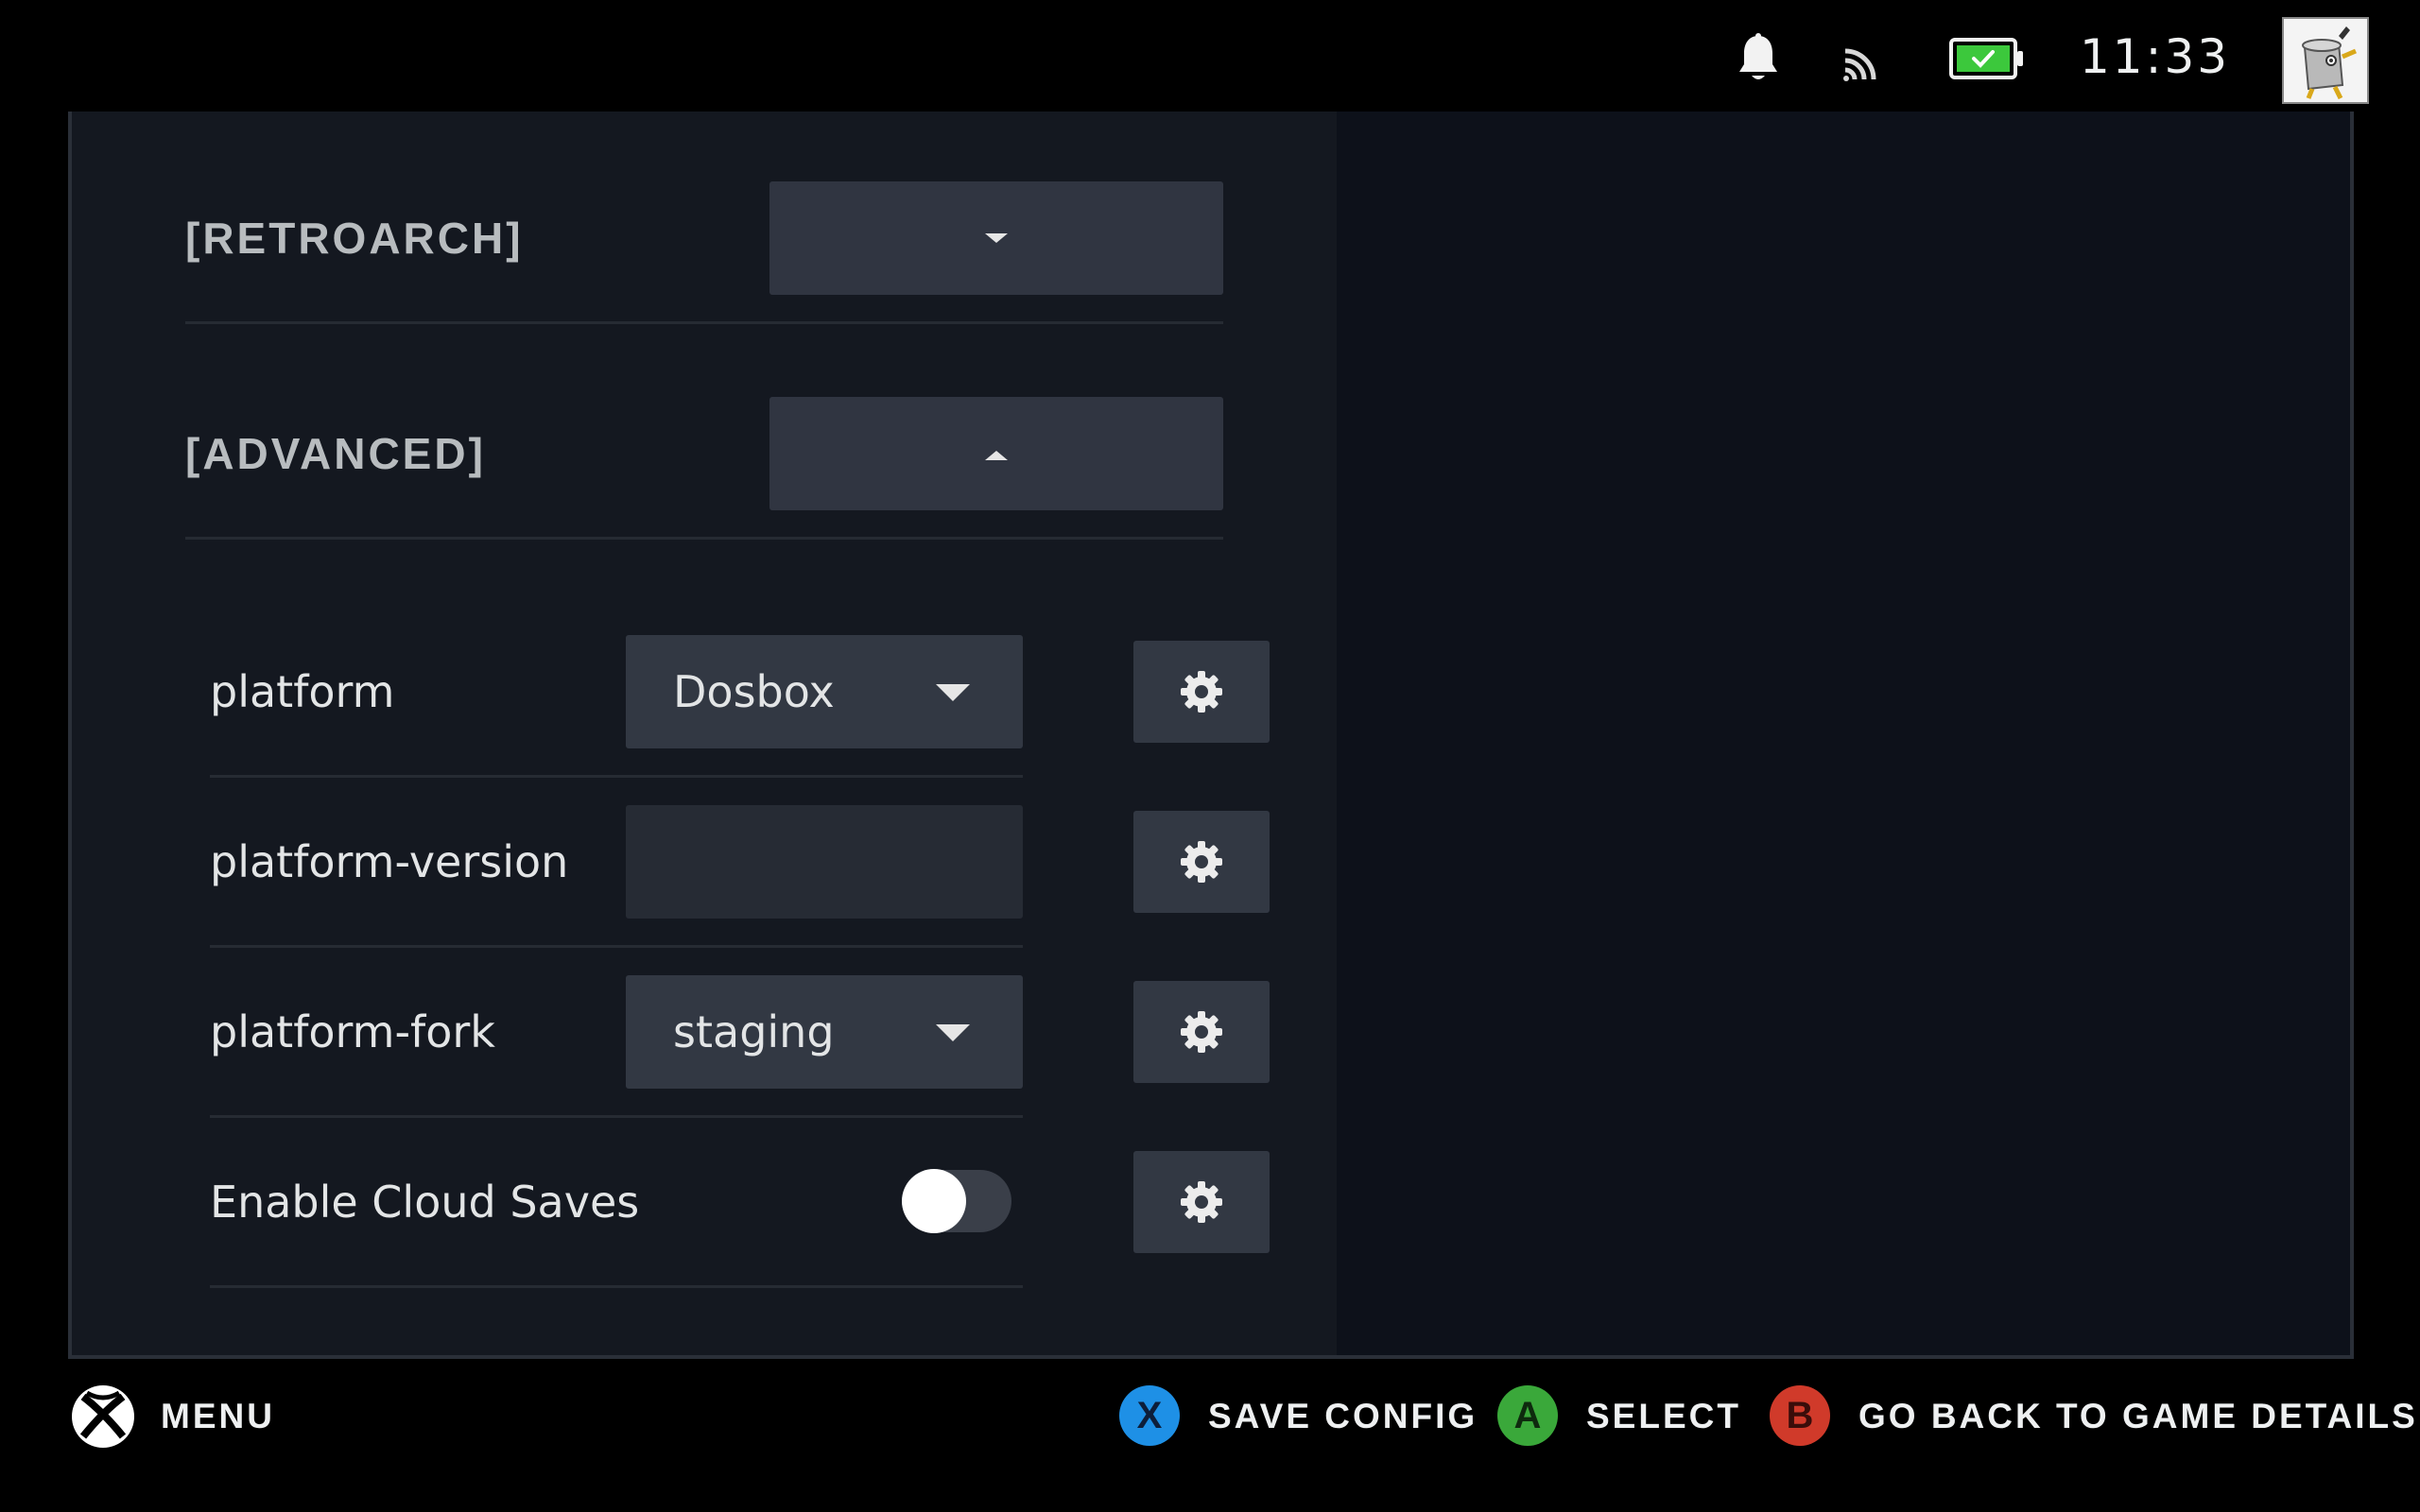 Image resolution: width=2420 pixels, height=1512 pixels. I want to click on select-hint-label: SELECT, so click(1663, 1416).